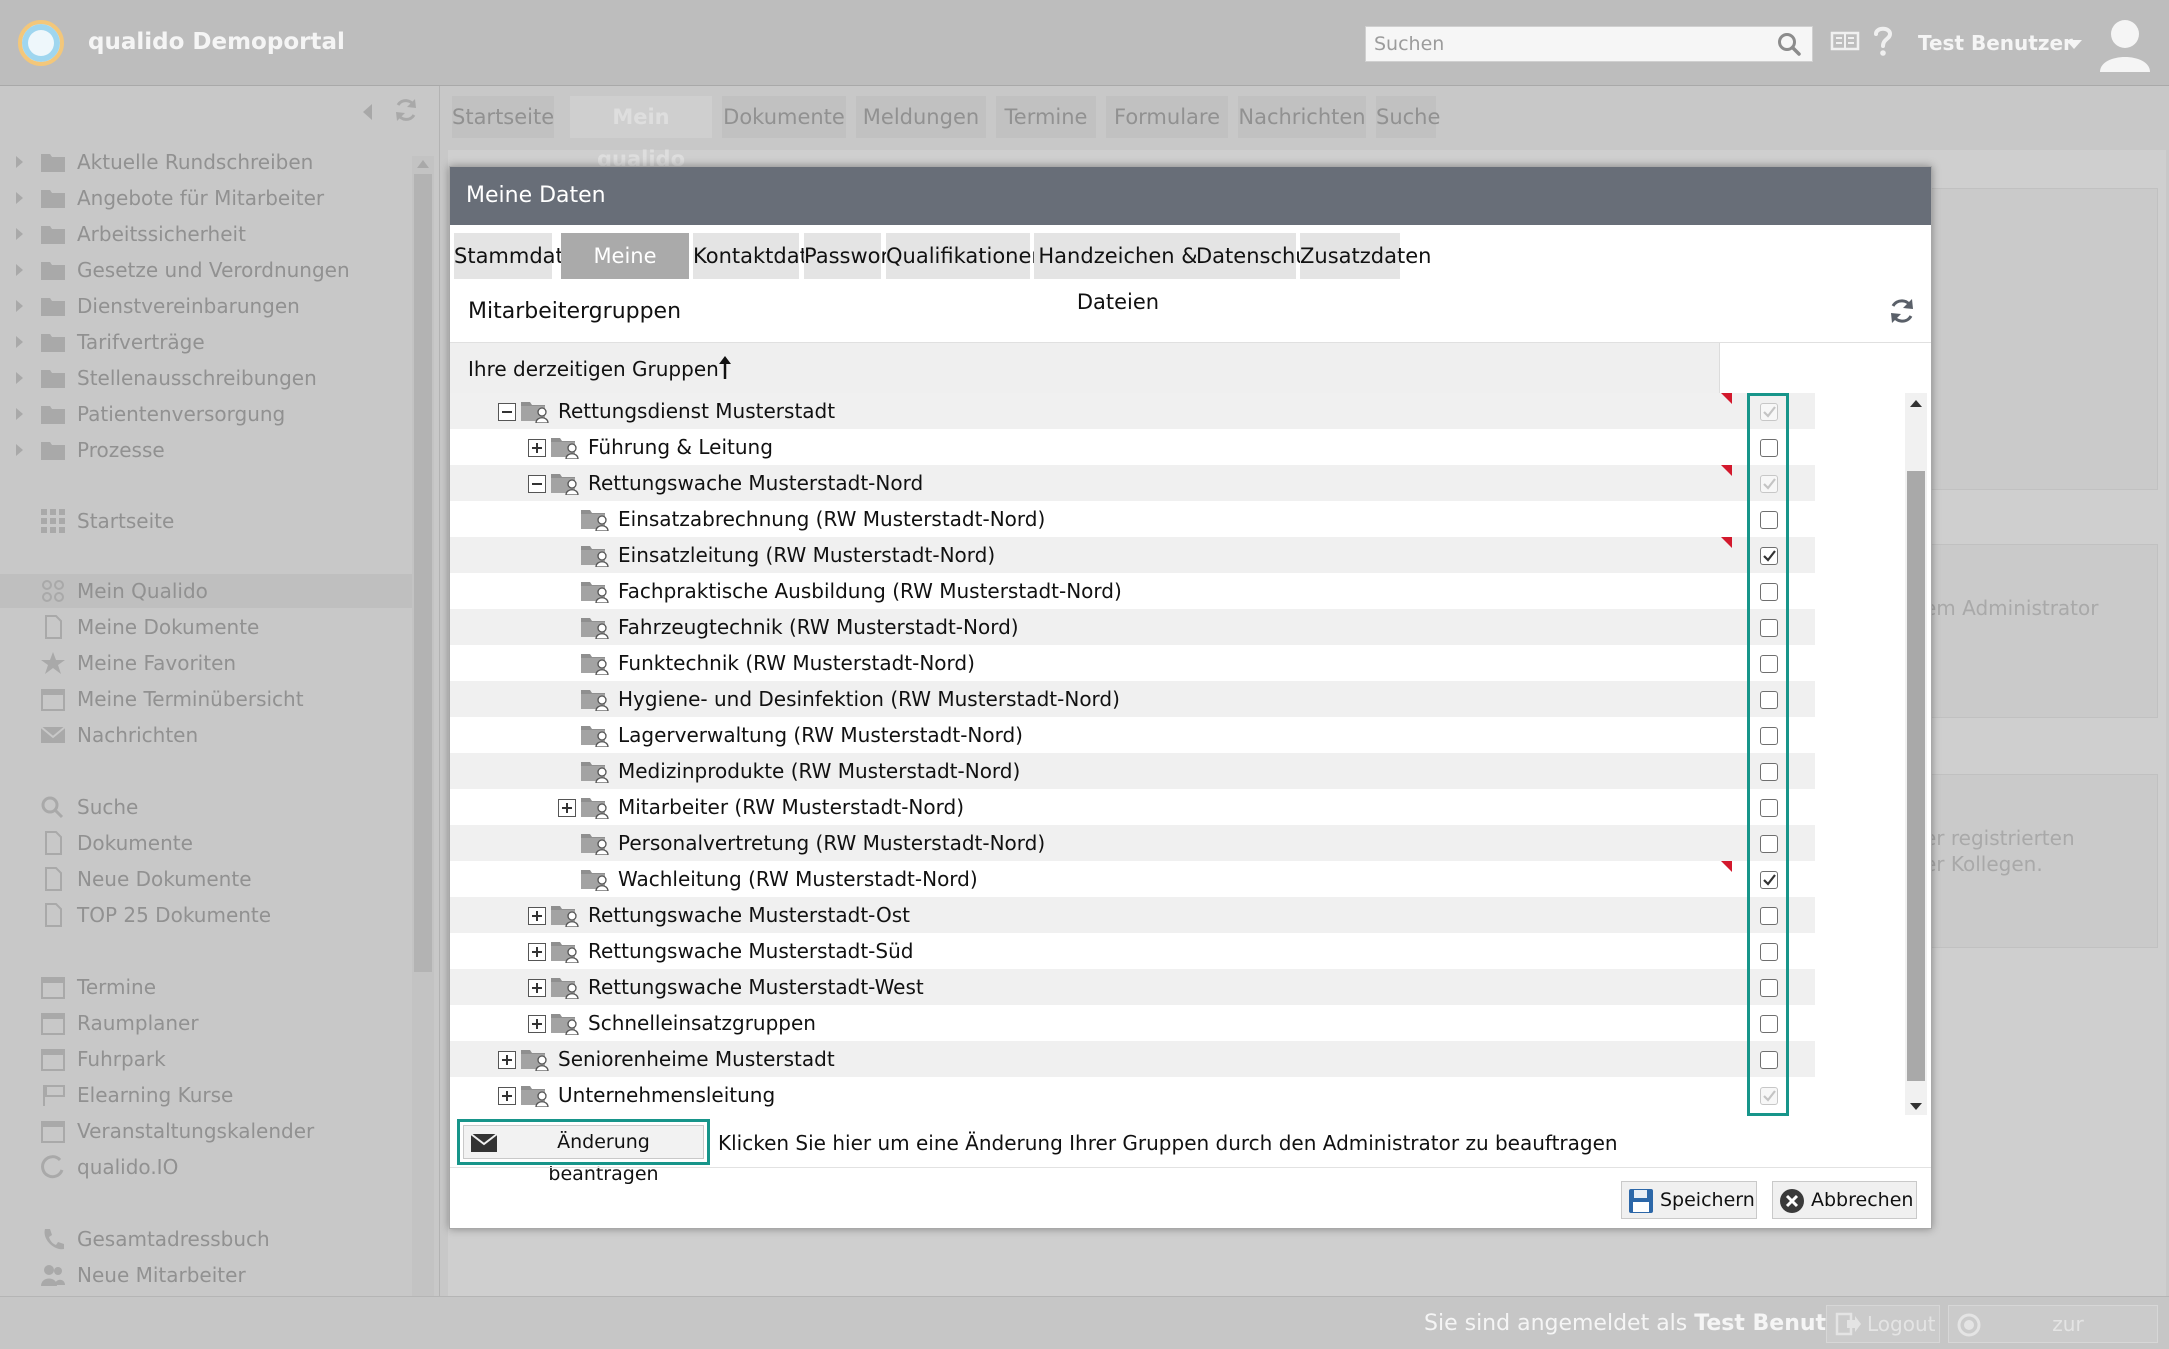 The image size is (2169, 1349). What do you see at coordinates (206, 735) in the screenshot?
I see `sidebar-item-nachrichten: Nachrichten` at bounding box center [206, 735].